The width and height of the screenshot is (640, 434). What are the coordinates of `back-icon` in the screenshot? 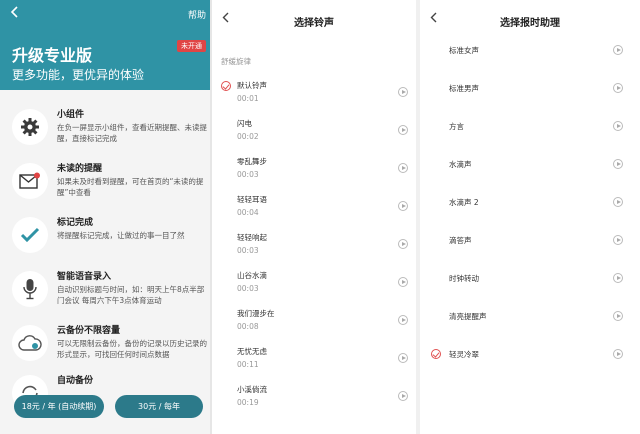 It's located at (14, 14).